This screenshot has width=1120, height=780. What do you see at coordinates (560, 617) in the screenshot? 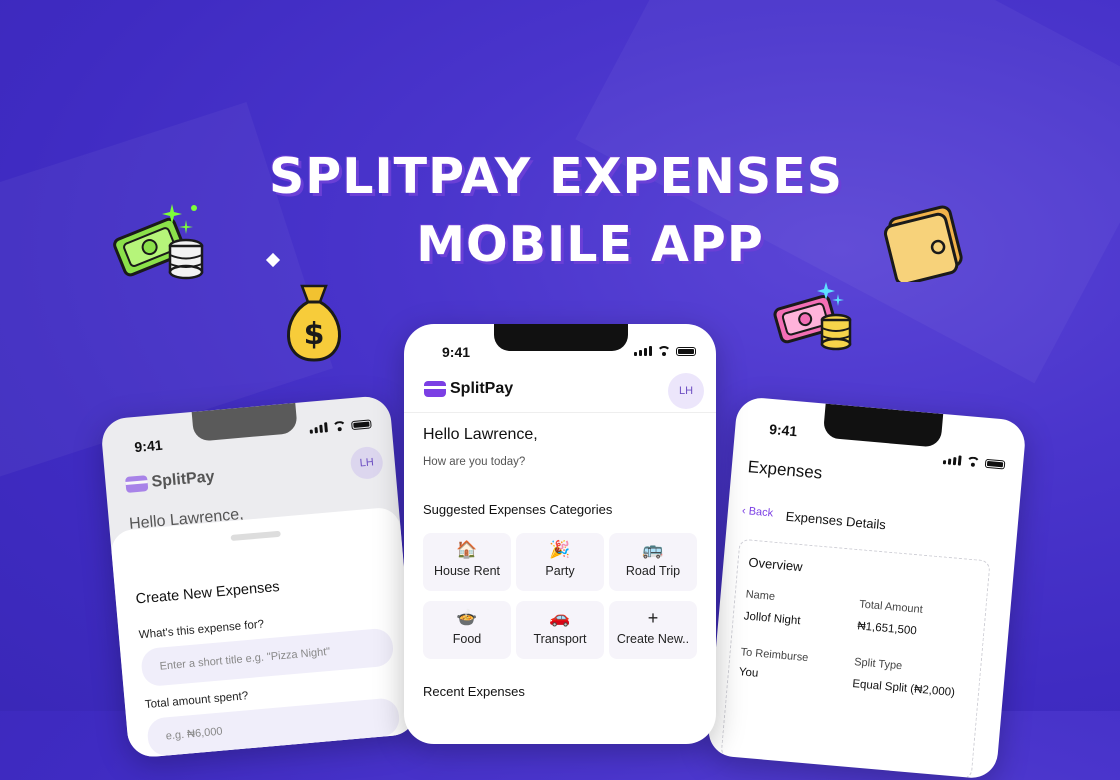
I see `car-icon: 🚗` at bounding box center [560, 617].